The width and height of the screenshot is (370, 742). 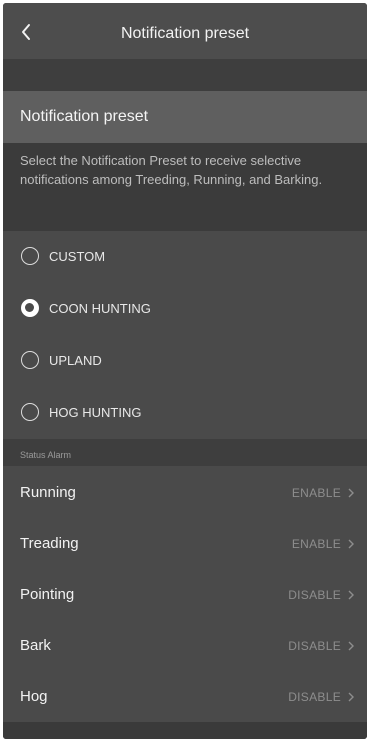 I want to click on alarm-row-pointing: Pointing DISABLE, so click(x=185, y=593).